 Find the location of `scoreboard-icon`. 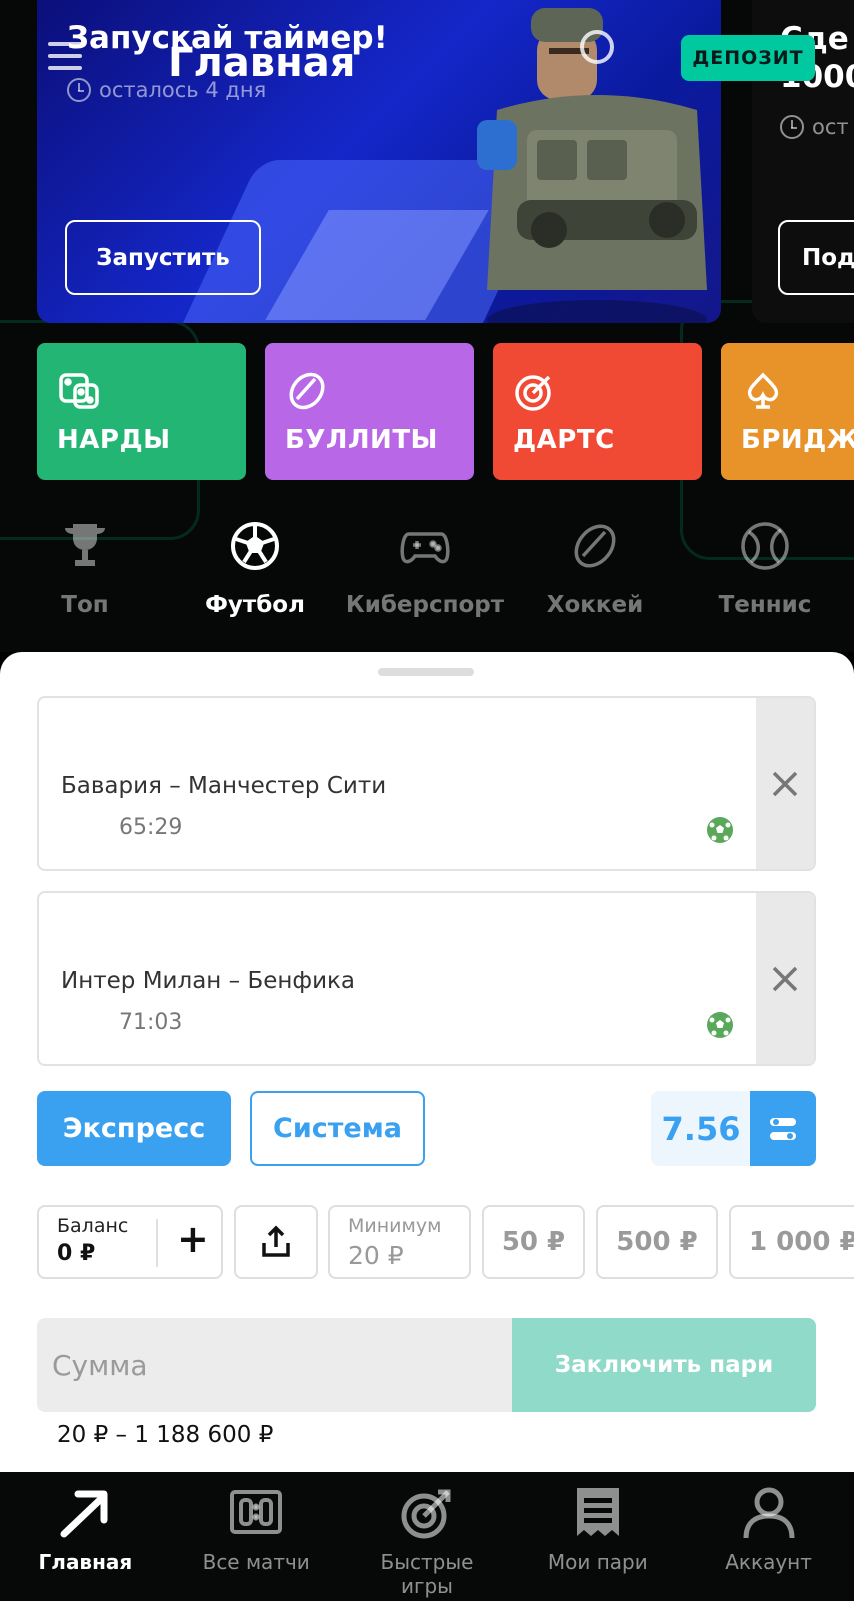

scoreboard-icon is located at coordinates (256, 1512).